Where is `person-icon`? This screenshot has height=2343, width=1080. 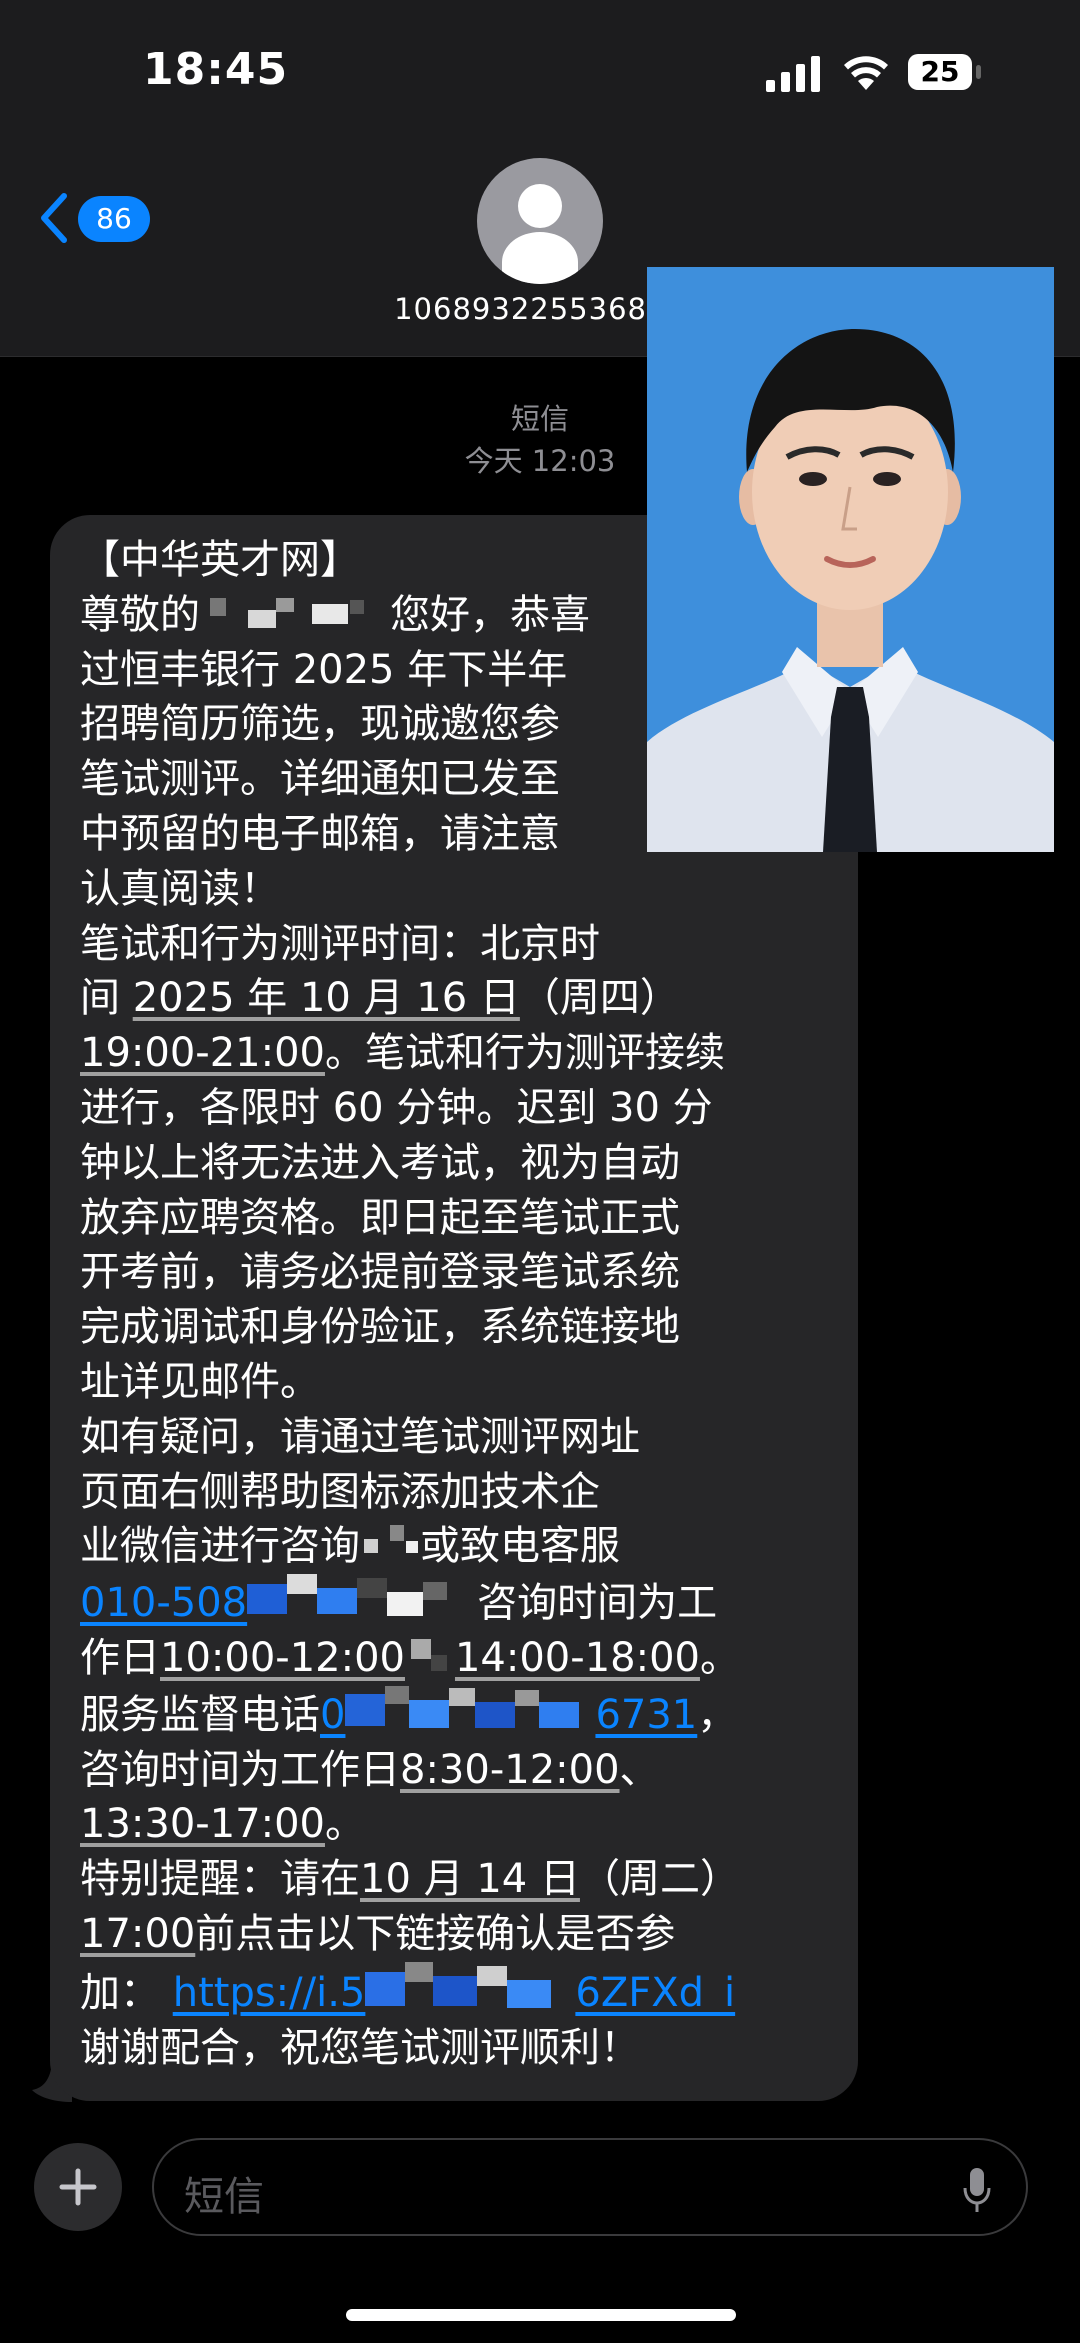
person-icon is located at coordinates (540, 234).